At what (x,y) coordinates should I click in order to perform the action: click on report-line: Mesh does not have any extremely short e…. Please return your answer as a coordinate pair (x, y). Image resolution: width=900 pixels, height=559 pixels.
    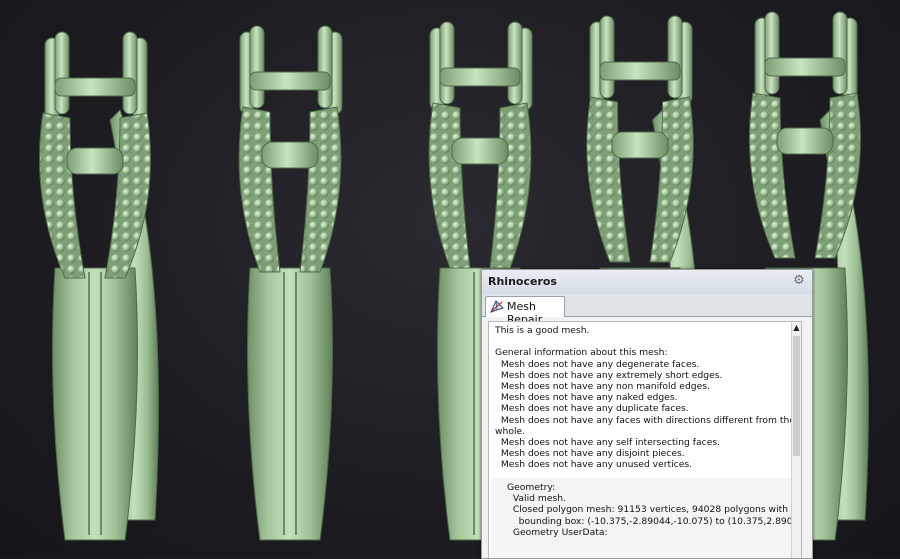
    Looking at the image, I should click on (609, 375).